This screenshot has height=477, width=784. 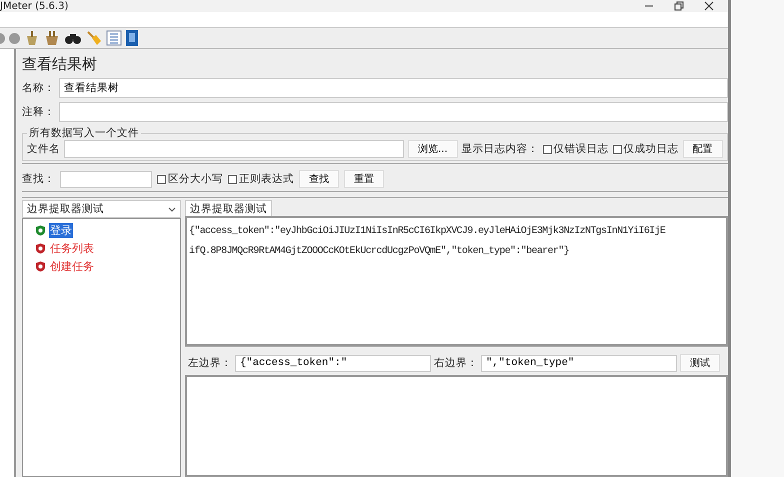 What do you see at coordinates (319, 179) in the screenshot?
I see `find-button: 查找` at bounding box center [319, 179].